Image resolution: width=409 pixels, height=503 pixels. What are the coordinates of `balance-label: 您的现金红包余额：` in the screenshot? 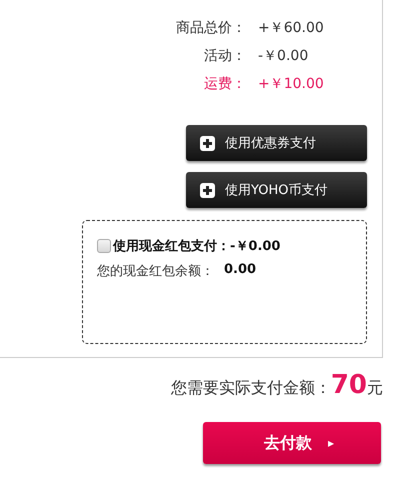 It's located at (155, 271).